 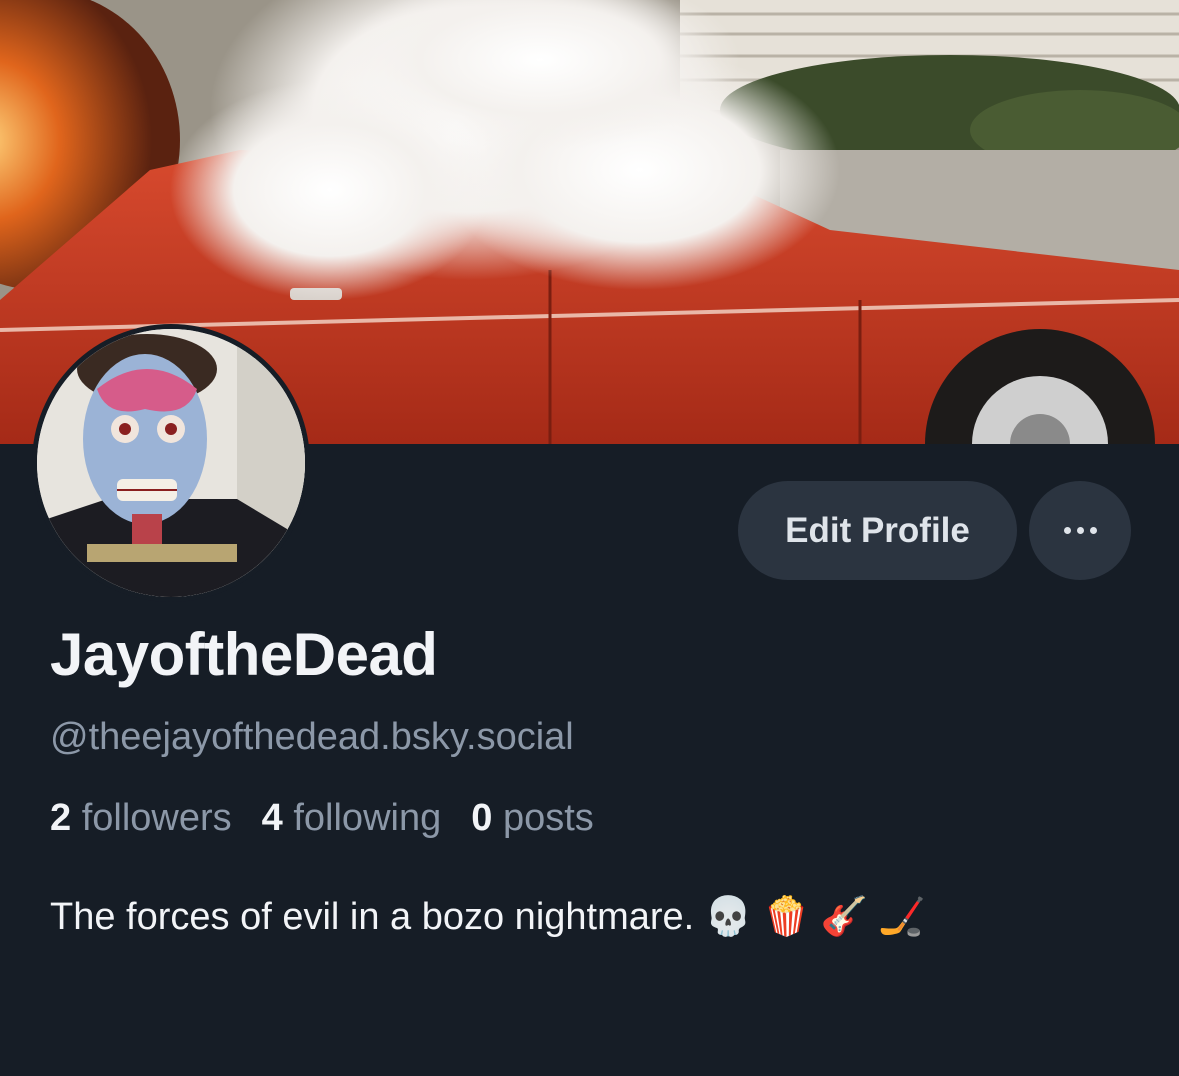 I want to click on followers-label: followers, so click(x=156, y=818).